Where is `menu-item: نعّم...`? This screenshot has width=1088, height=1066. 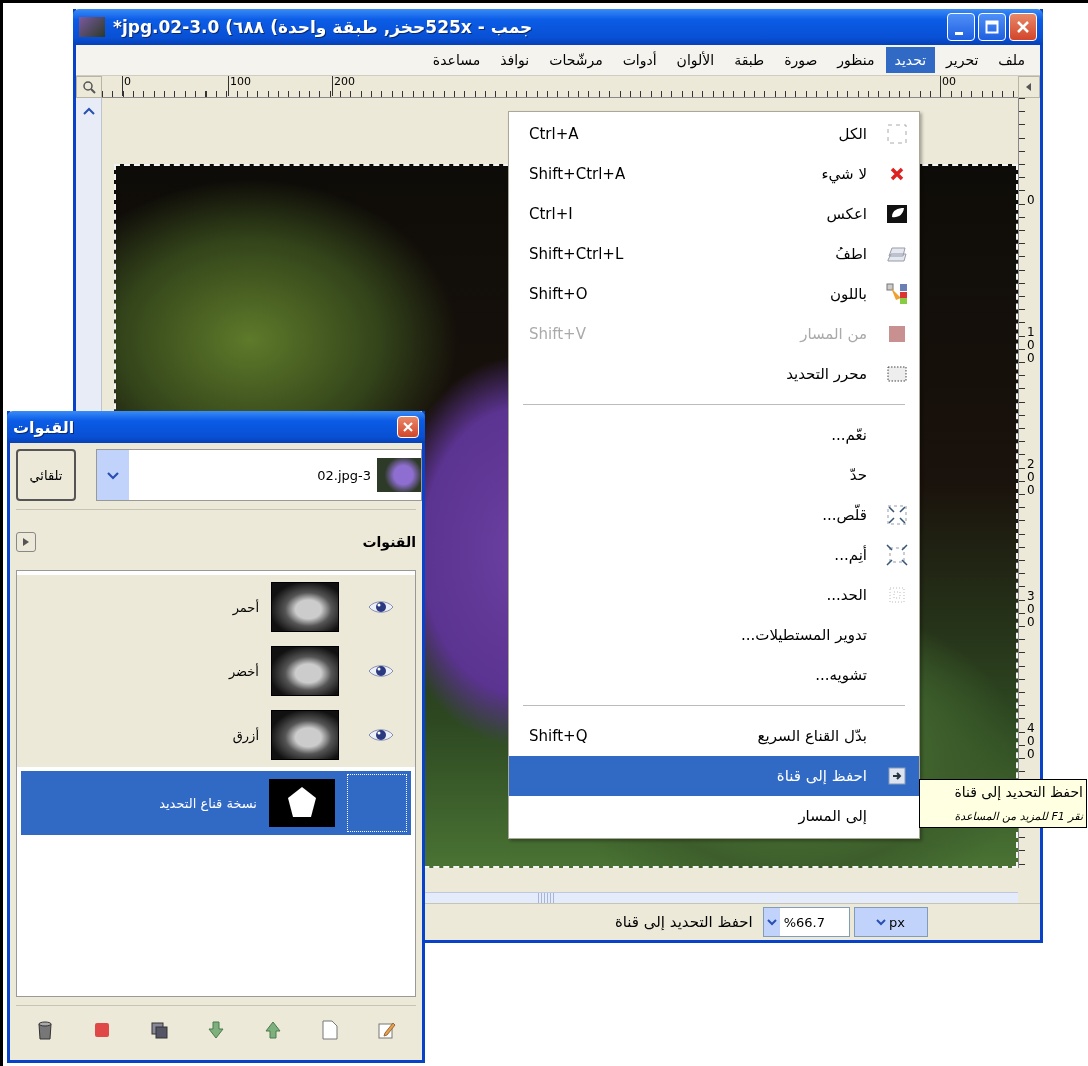 menu-item: نعّم... is located at coordinates (714, 435).